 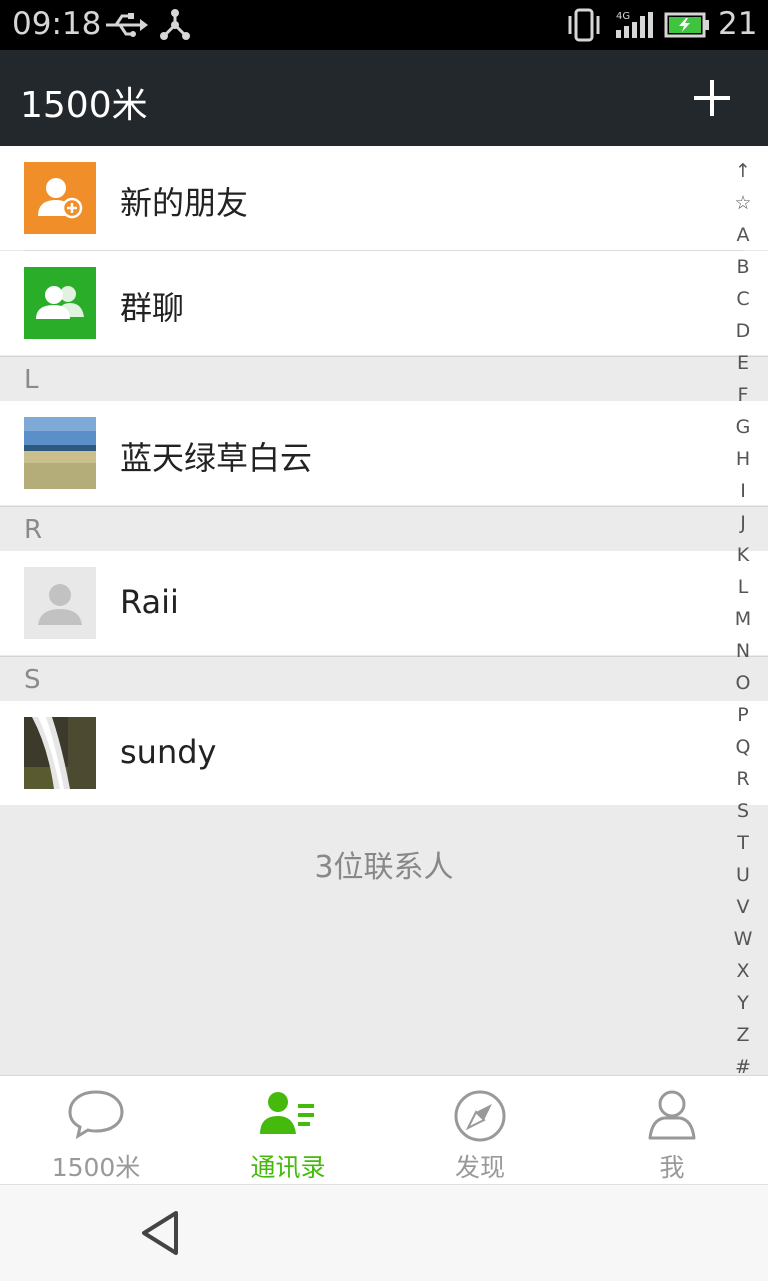 What do you see at coordinates (743, 555) in the screenshot?
I see `index-letter: K` at bounding box center [743, 555].